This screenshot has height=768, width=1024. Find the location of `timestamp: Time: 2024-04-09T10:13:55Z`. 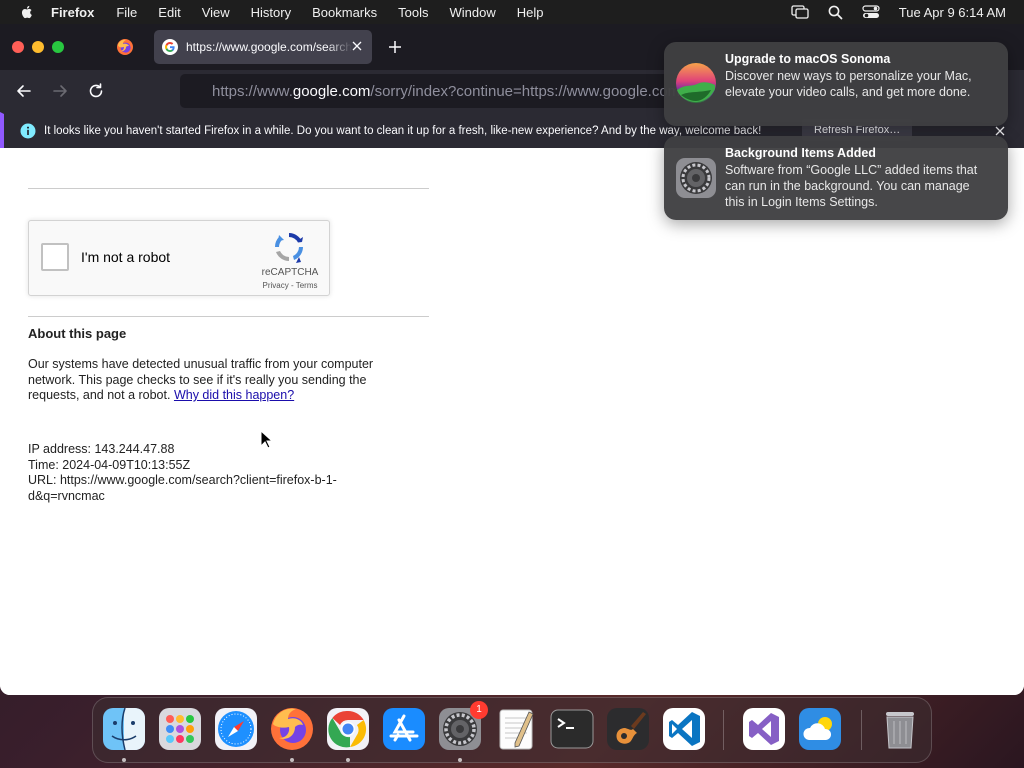

timestamp: Time: 2024-04-09T10:13:55Z is located at coordinates (109, 464).